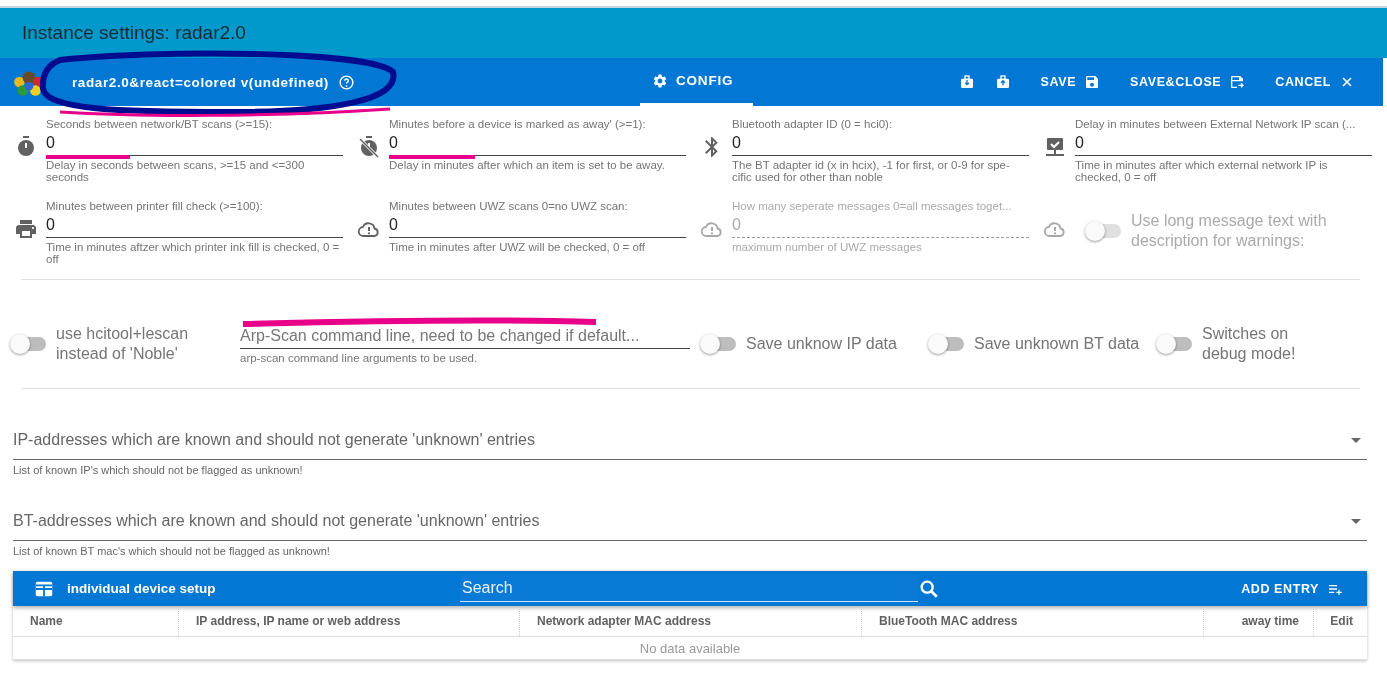 The width and height of the screenshot is (1387, 679). What do you see at coordinates (1237, 82) in the screenshot?
I see `floppy-arrow-icon` at bounding box center [1237, 82].